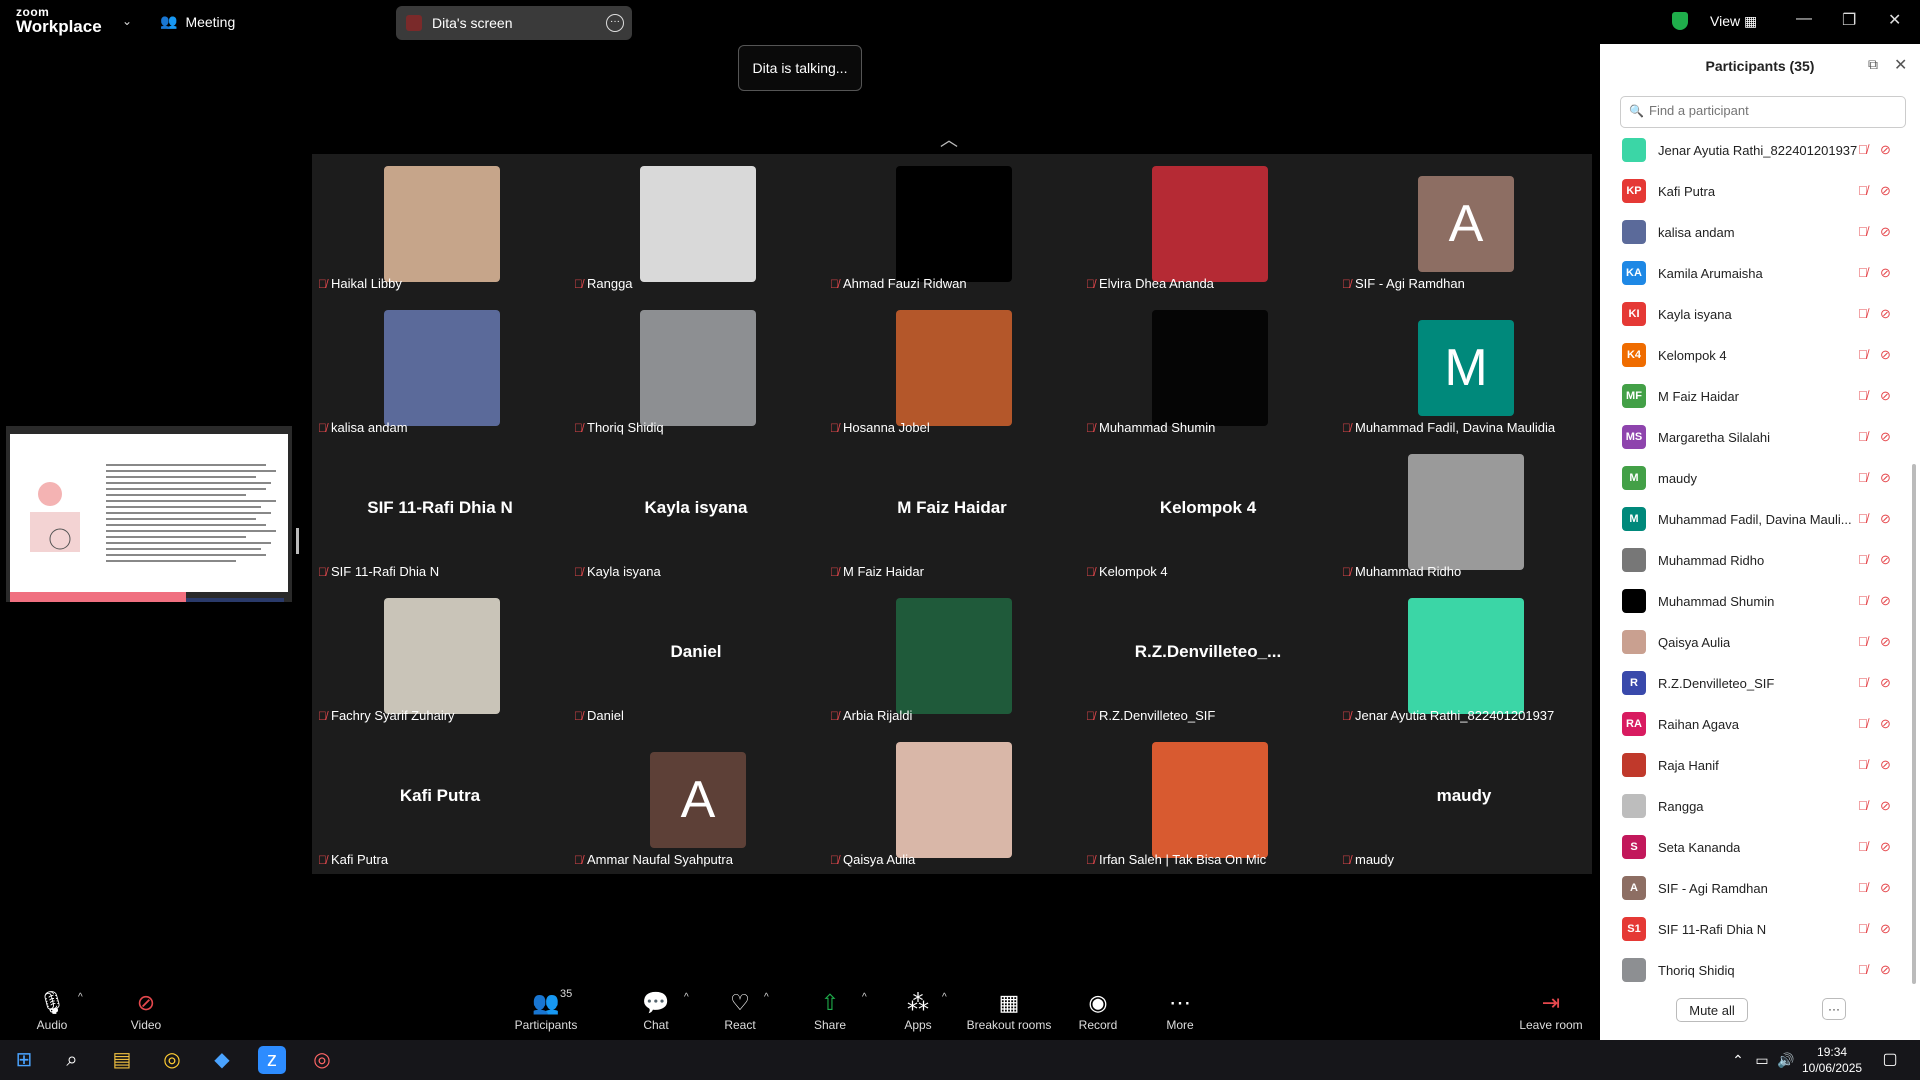 The height and width of the screenshot is (1080, 1920). What do you see at coordinates (80, 997) in the screenshot?
I see `audio-options-caret: ^` at bounding box center [80, 997].